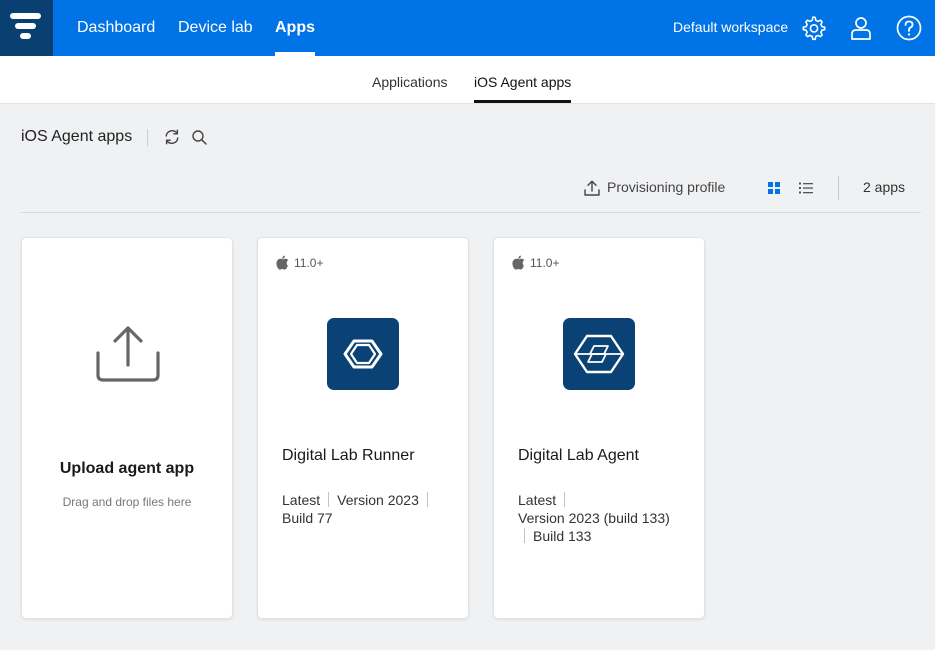  What do you see at coordinates (199, 137) in the screenshot?
I see `search-icon` at bounding box center [199, 137].